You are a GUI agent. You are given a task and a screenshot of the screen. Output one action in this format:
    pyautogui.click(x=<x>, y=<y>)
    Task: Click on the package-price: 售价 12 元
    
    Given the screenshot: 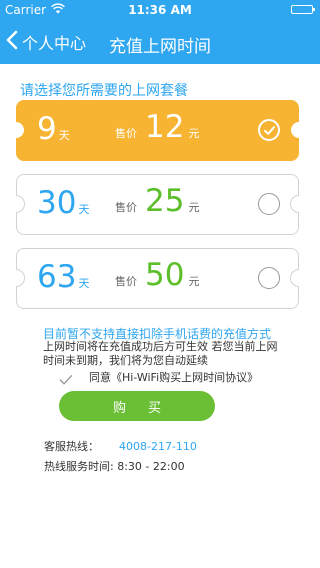 What is the action you would take?
    pyautogui.click(x=157, y=127)
    